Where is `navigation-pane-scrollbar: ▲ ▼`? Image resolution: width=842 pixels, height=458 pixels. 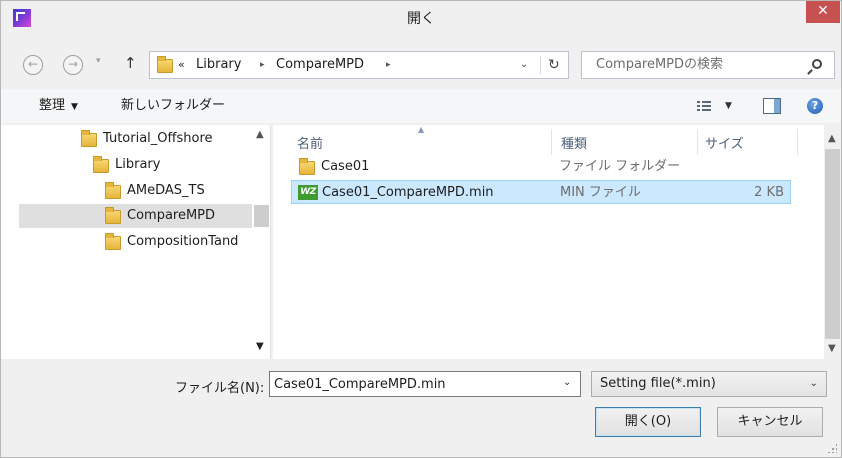
navigation-pane-scrollbar: ▲ ▼ is located at coordinates (261, 242).